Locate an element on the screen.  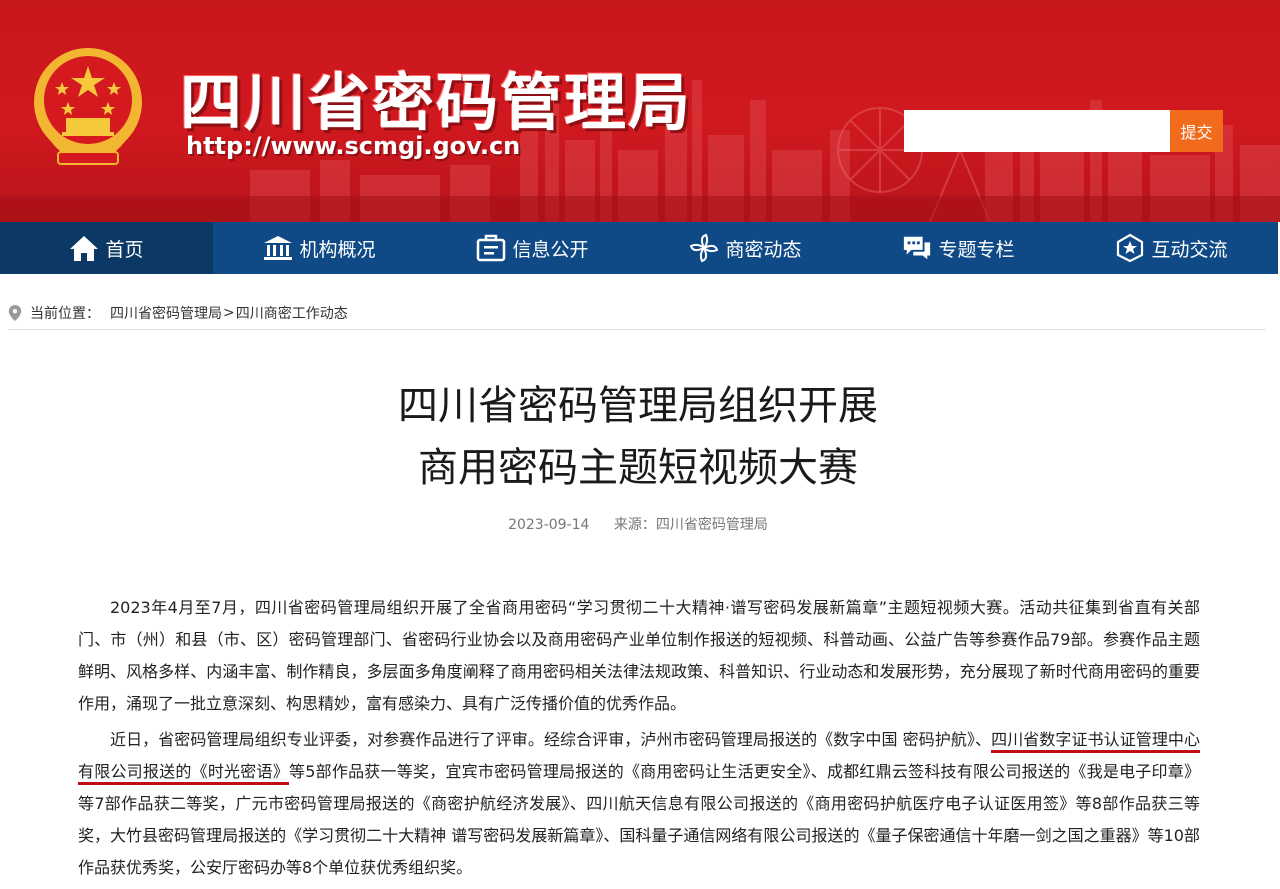
nav-label-institution: 机构概况 is located at coordinates (337, 249).